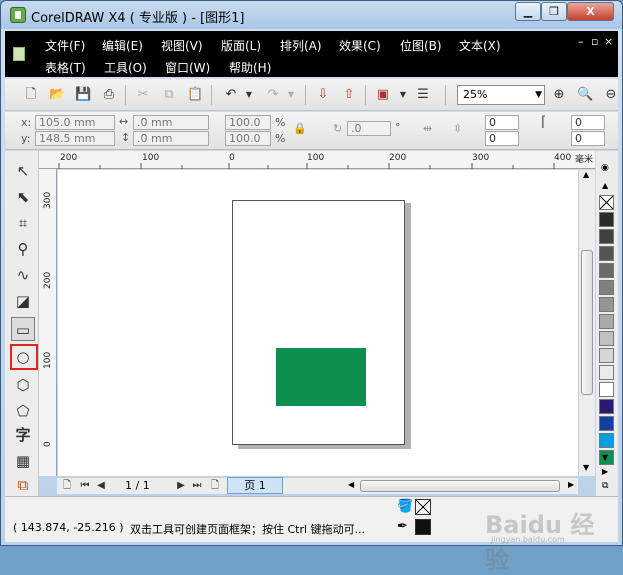 This screenshot has height=575, width=623. I want to click on print-icon: ⎙, so click(109, 95).